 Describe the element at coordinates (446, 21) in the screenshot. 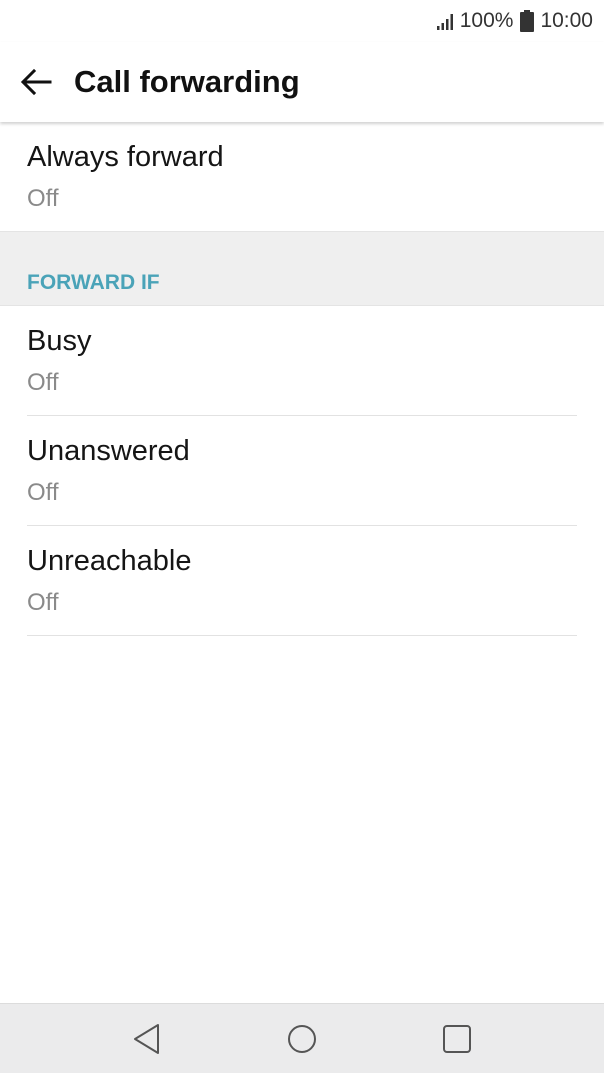

I see `signal-icon` at that location.